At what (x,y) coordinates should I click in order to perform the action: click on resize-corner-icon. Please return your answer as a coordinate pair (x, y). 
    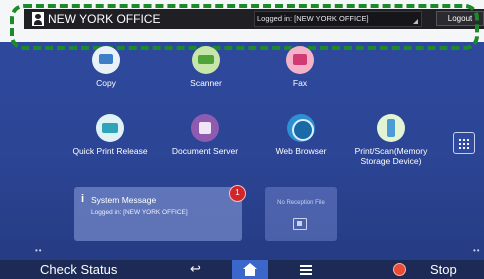
    Looking at the image, I should click on (415, 21).